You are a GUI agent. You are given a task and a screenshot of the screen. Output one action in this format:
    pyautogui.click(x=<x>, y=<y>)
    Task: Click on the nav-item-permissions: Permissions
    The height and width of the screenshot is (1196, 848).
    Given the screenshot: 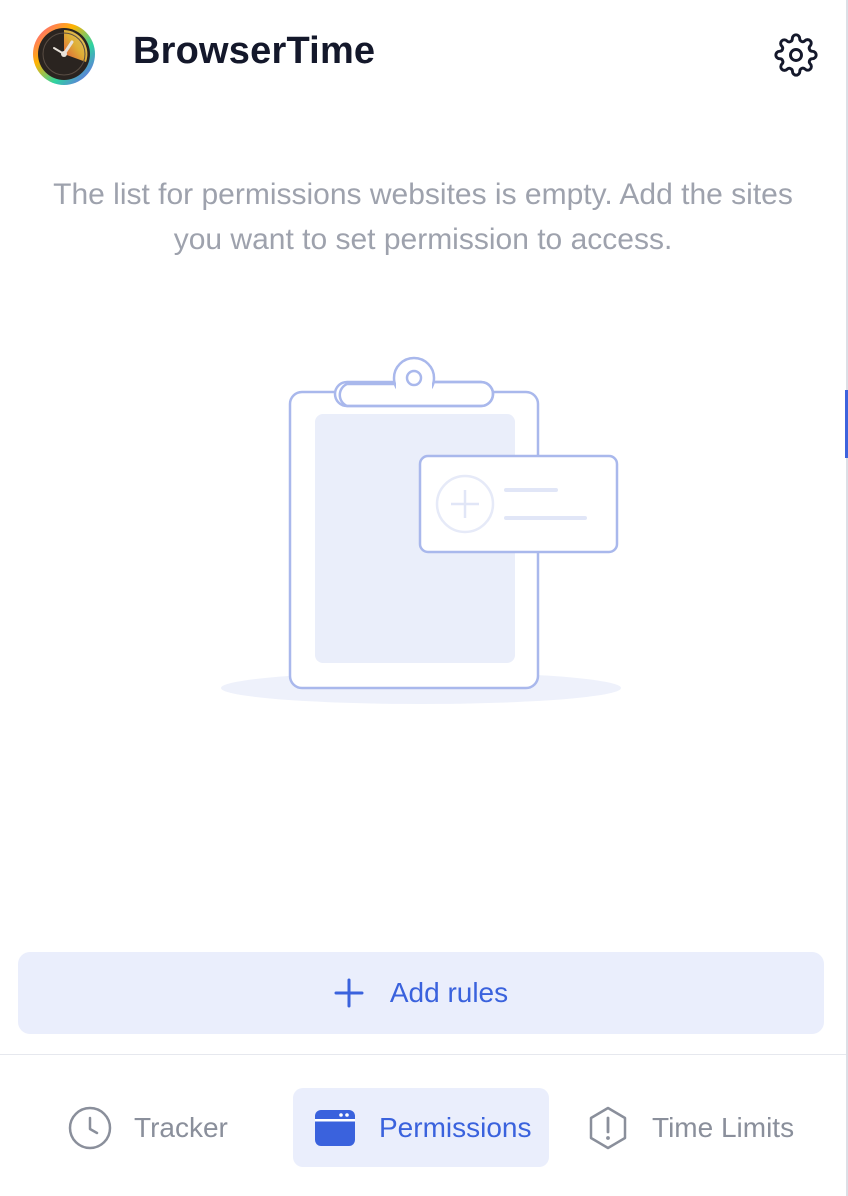 What is the action you would take?
    pyautogui.click(x=421, y=1127)
    